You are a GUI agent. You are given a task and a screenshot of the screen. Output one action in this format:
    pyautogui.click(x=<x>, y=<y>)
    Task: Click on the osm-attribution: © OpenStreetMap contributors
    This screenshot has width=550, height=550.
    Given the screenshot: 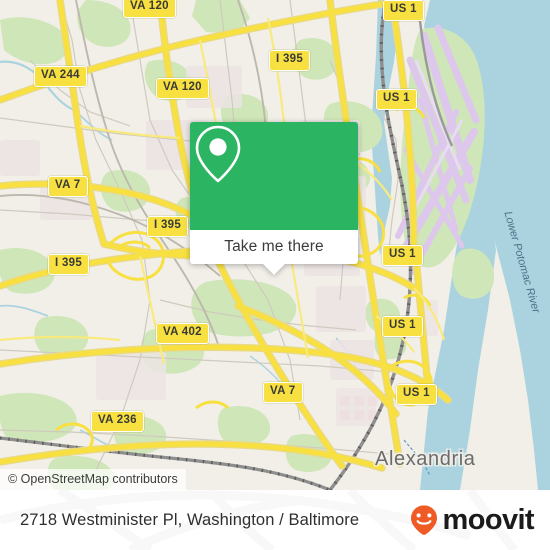 What is the action you would take?
    pyautogui.click(x=93, y=479)
    